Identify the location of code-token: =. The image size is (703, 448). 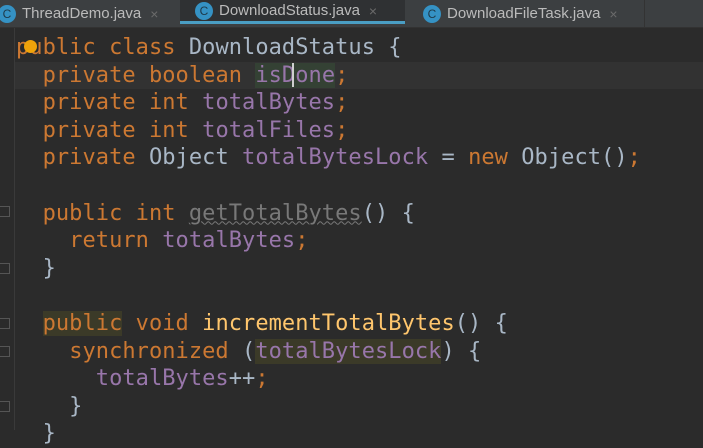
(448, 158).